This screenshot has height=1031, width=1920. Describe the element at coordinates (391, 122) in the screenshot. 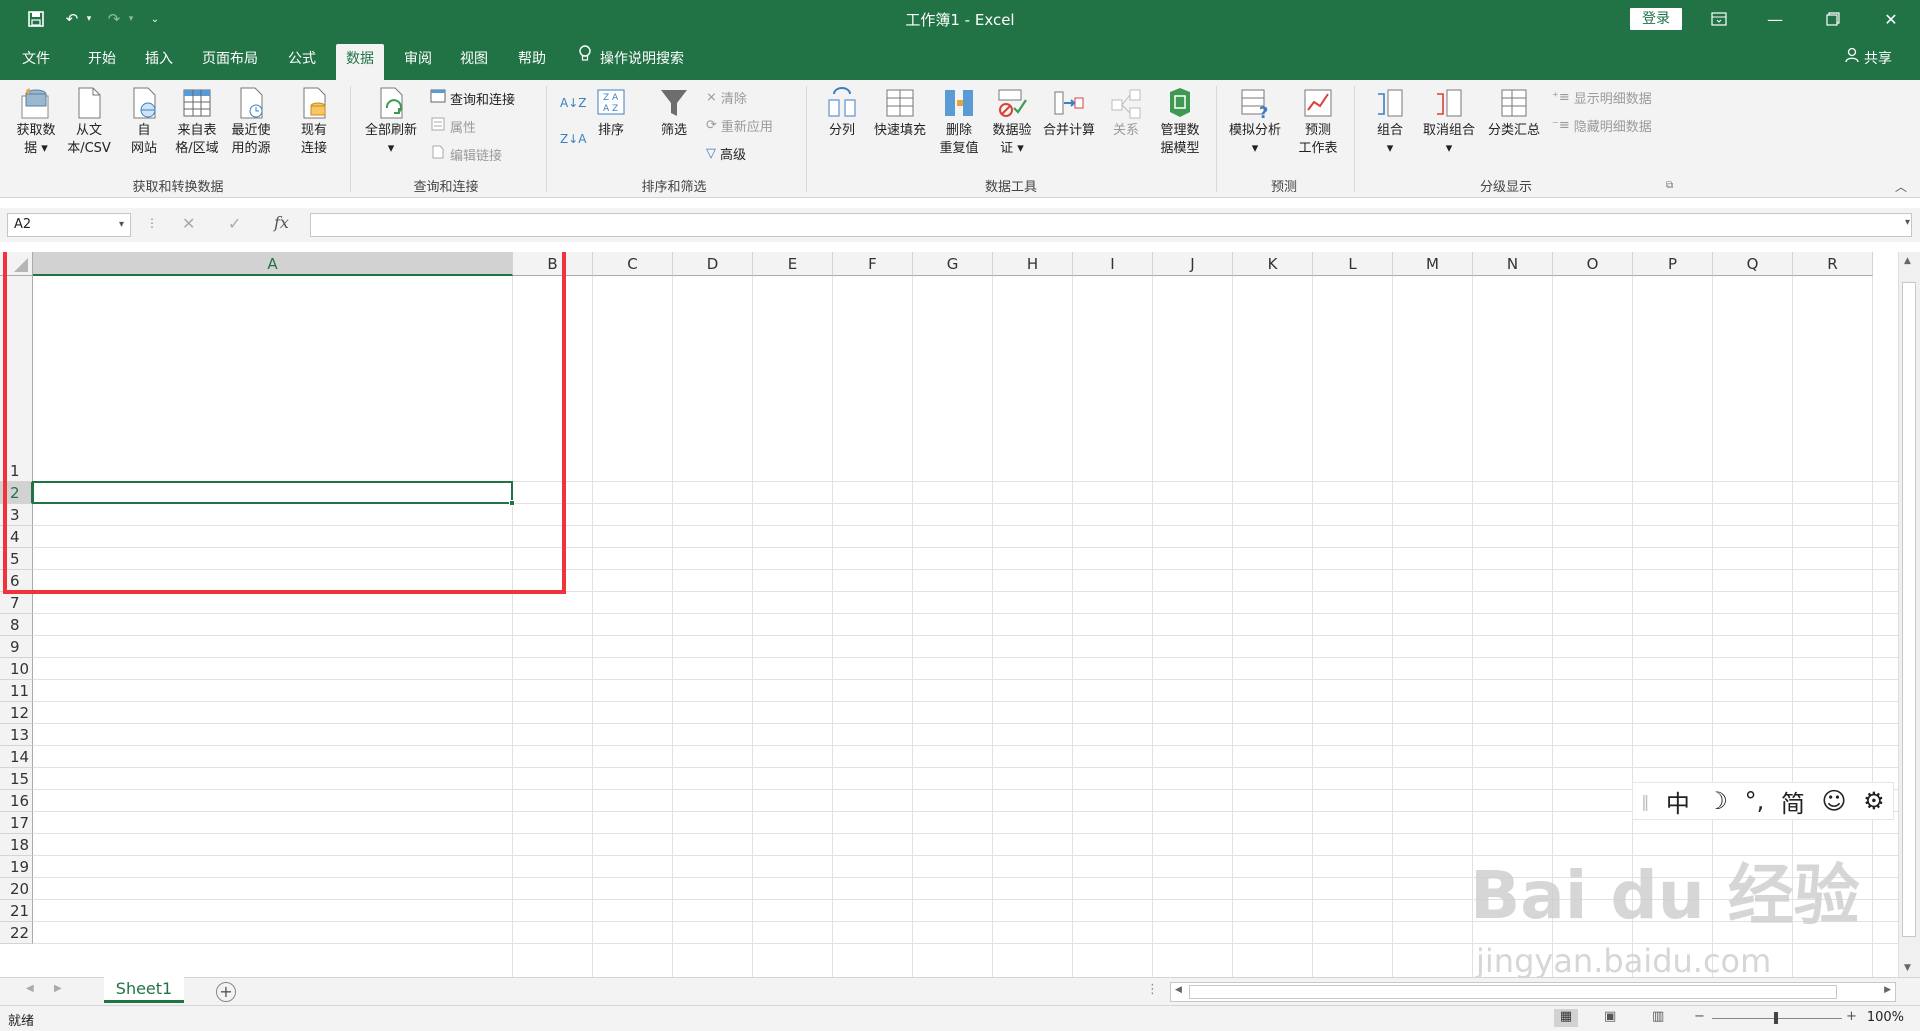

I see `refresh-all-button: 全部刷新 ▾` at that location.